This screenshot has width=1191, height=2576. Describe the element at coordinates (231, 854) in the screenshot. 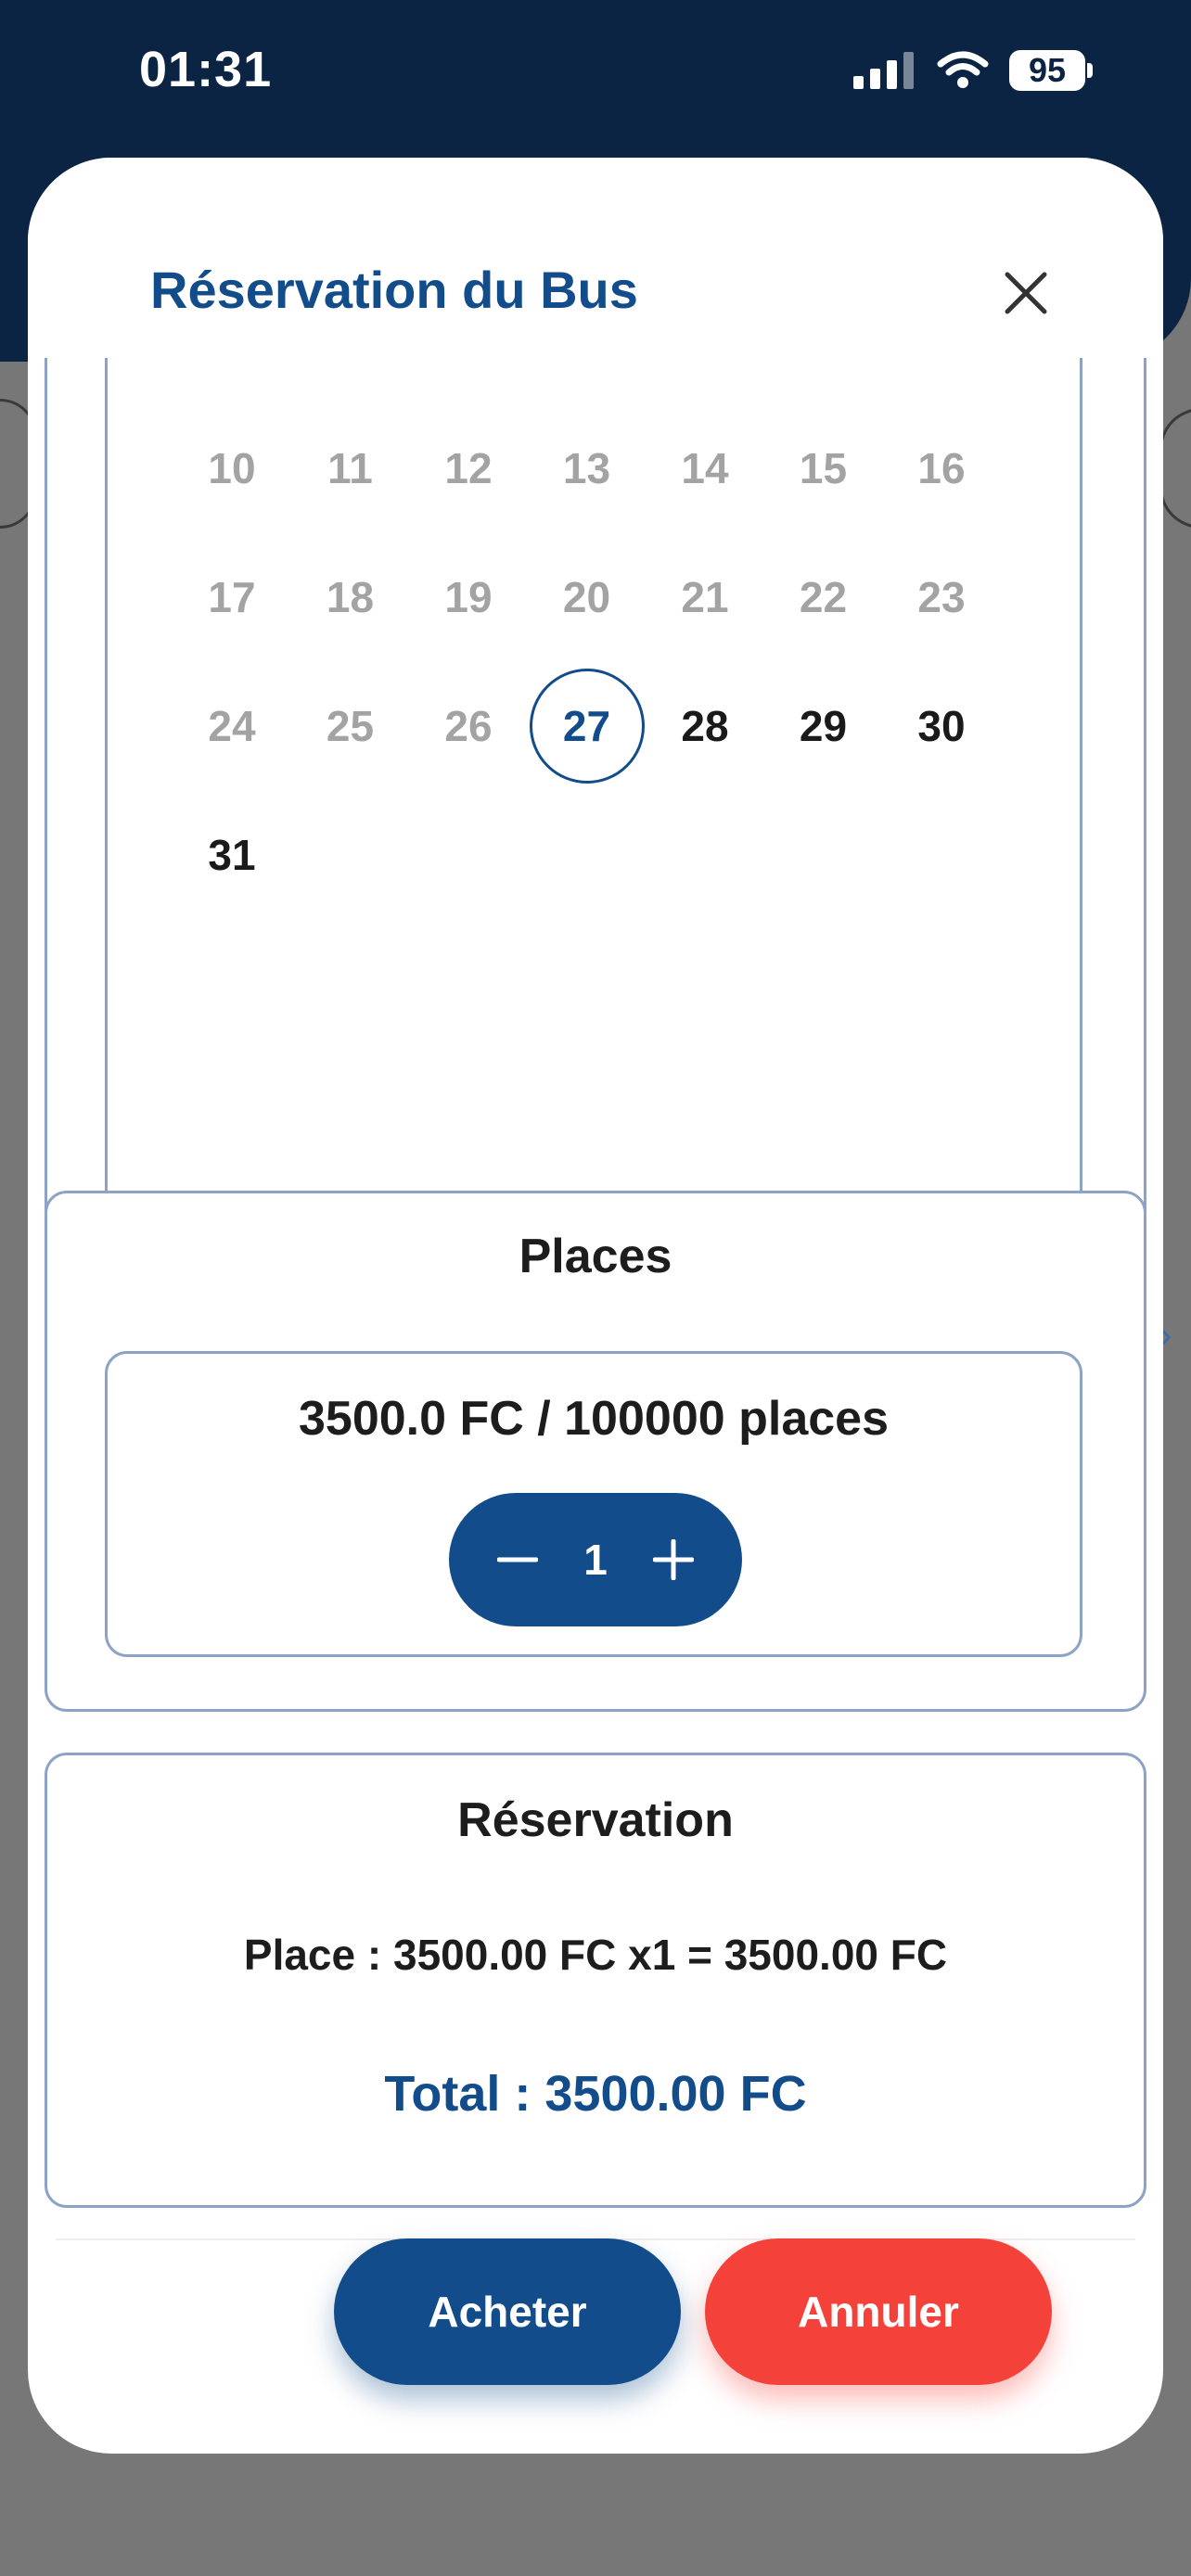

I see `calendar-day: 31` at that location.